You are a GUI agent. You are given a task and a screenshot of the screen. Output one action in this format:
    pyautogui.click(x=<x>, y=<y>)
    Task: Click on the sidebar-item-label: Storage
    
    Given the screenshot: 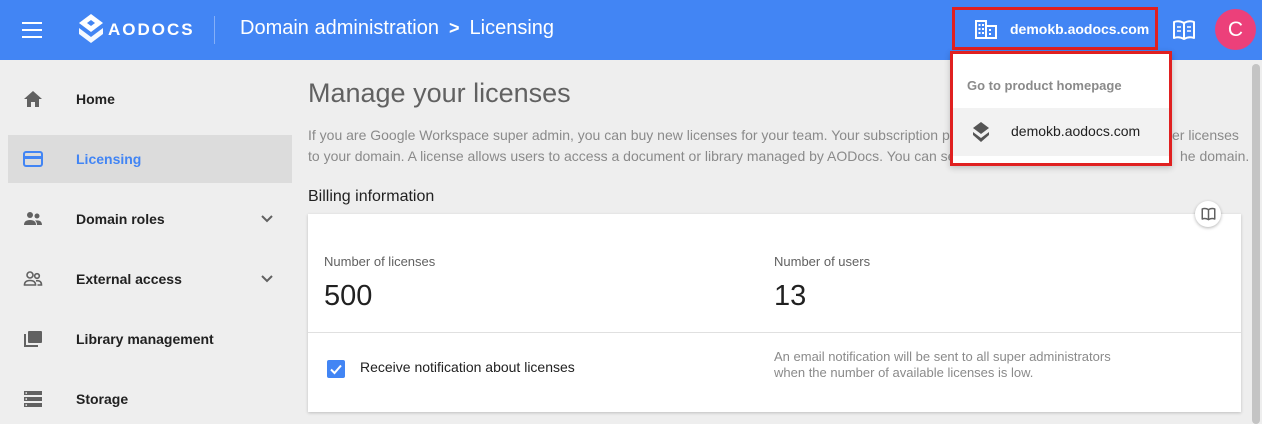 What is the action you would take?
    pyautogui.click(x=102, y=399)
    